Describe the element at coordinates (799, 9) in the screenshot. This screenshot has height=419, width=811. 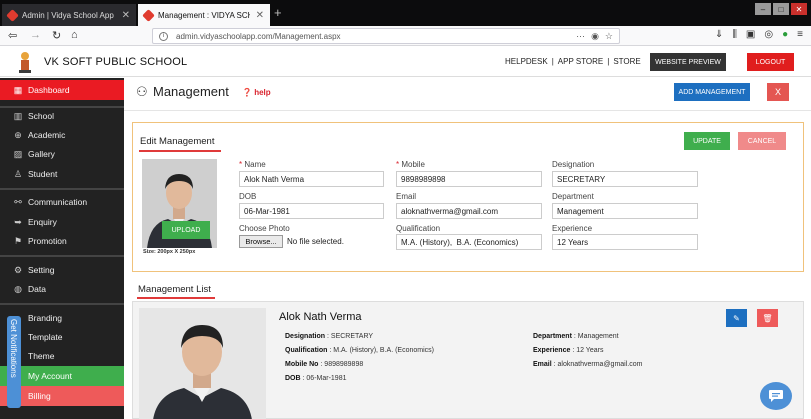
I see `window-close-icon: ✕` at that location.